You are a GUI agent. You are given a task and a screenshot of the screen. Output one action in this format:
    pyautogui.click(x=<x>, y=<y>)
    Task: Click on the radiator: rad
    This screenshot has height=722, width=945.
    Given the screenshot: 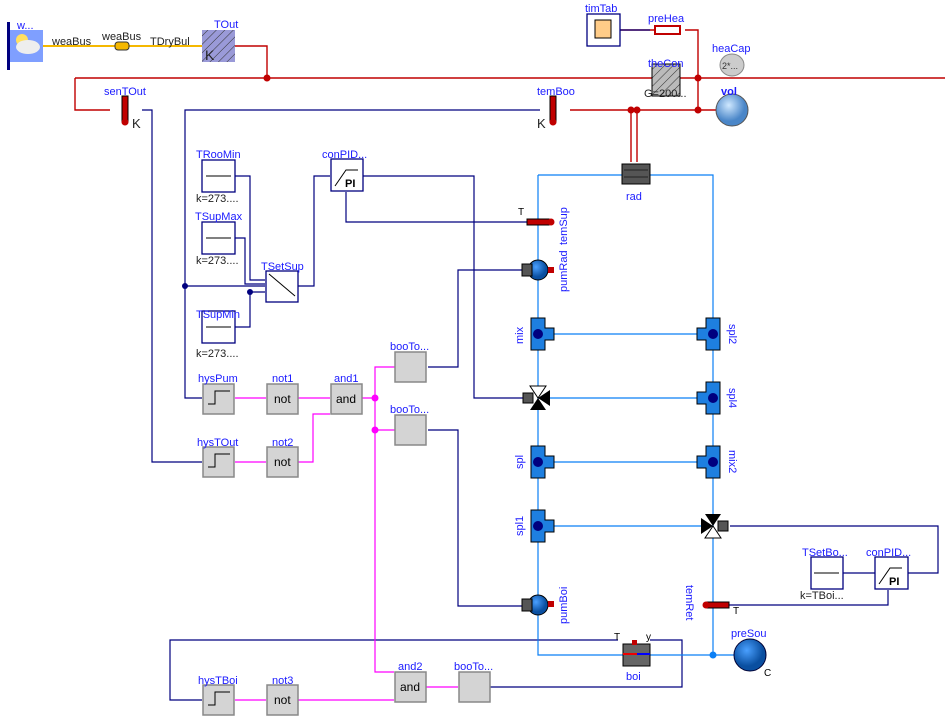 What is the action you would take?
    pyautogui.click(x=636, y=183)
    